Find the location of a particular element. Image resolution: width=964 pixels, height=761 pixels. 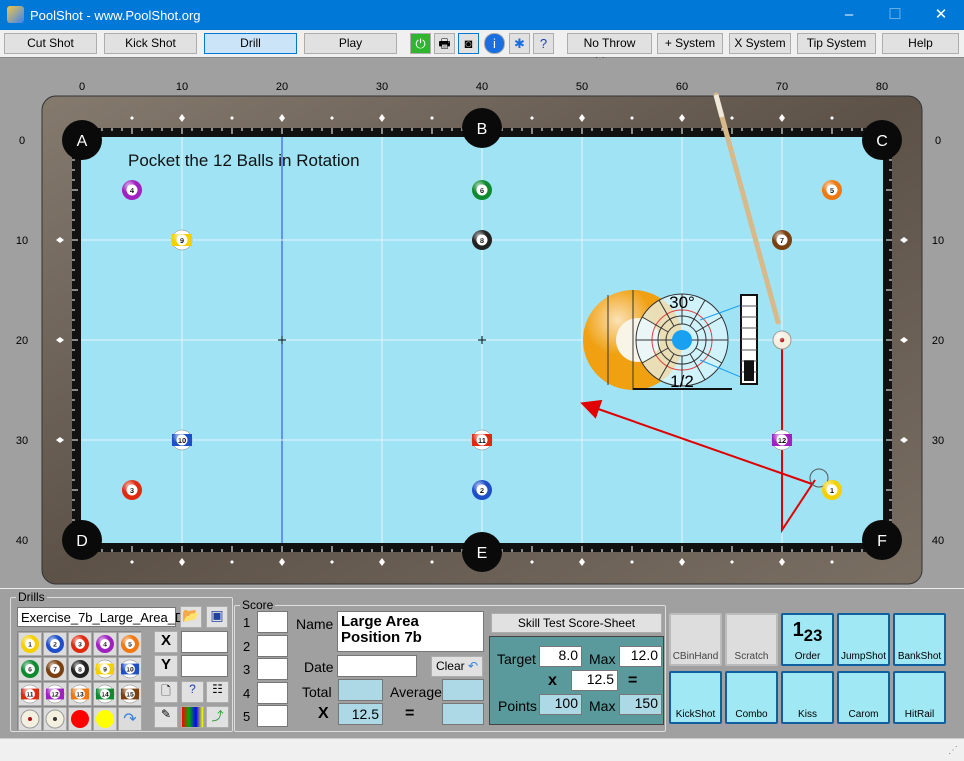

ball-3: 3 is located at coordinates (132, 490).